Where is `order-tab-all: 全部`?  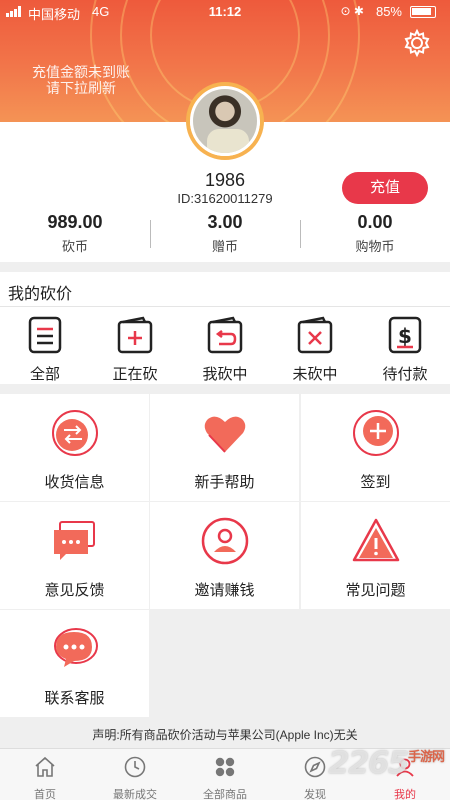 order-tab-all: 全部 is located at coordinates (45, 347).